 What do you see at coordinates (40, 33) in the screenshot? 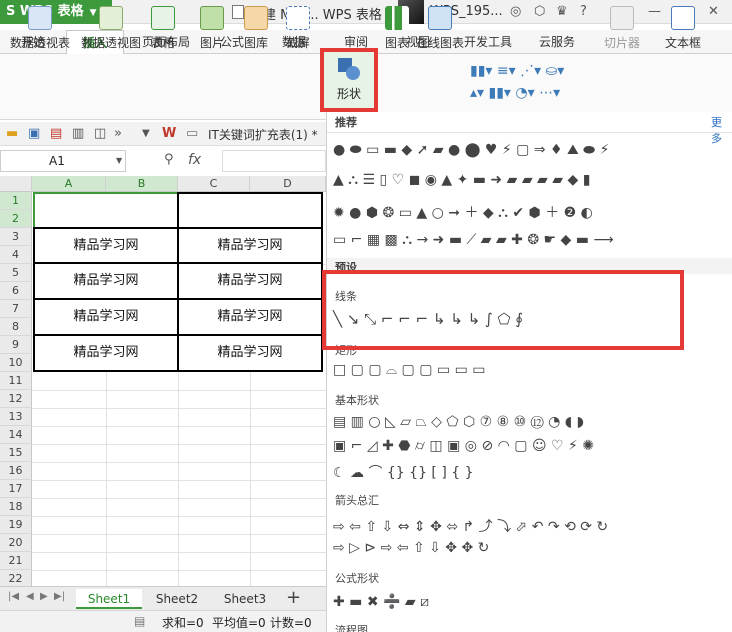
I see `pivot-table-button: 数据透视表` at bounding box center [40, 33].